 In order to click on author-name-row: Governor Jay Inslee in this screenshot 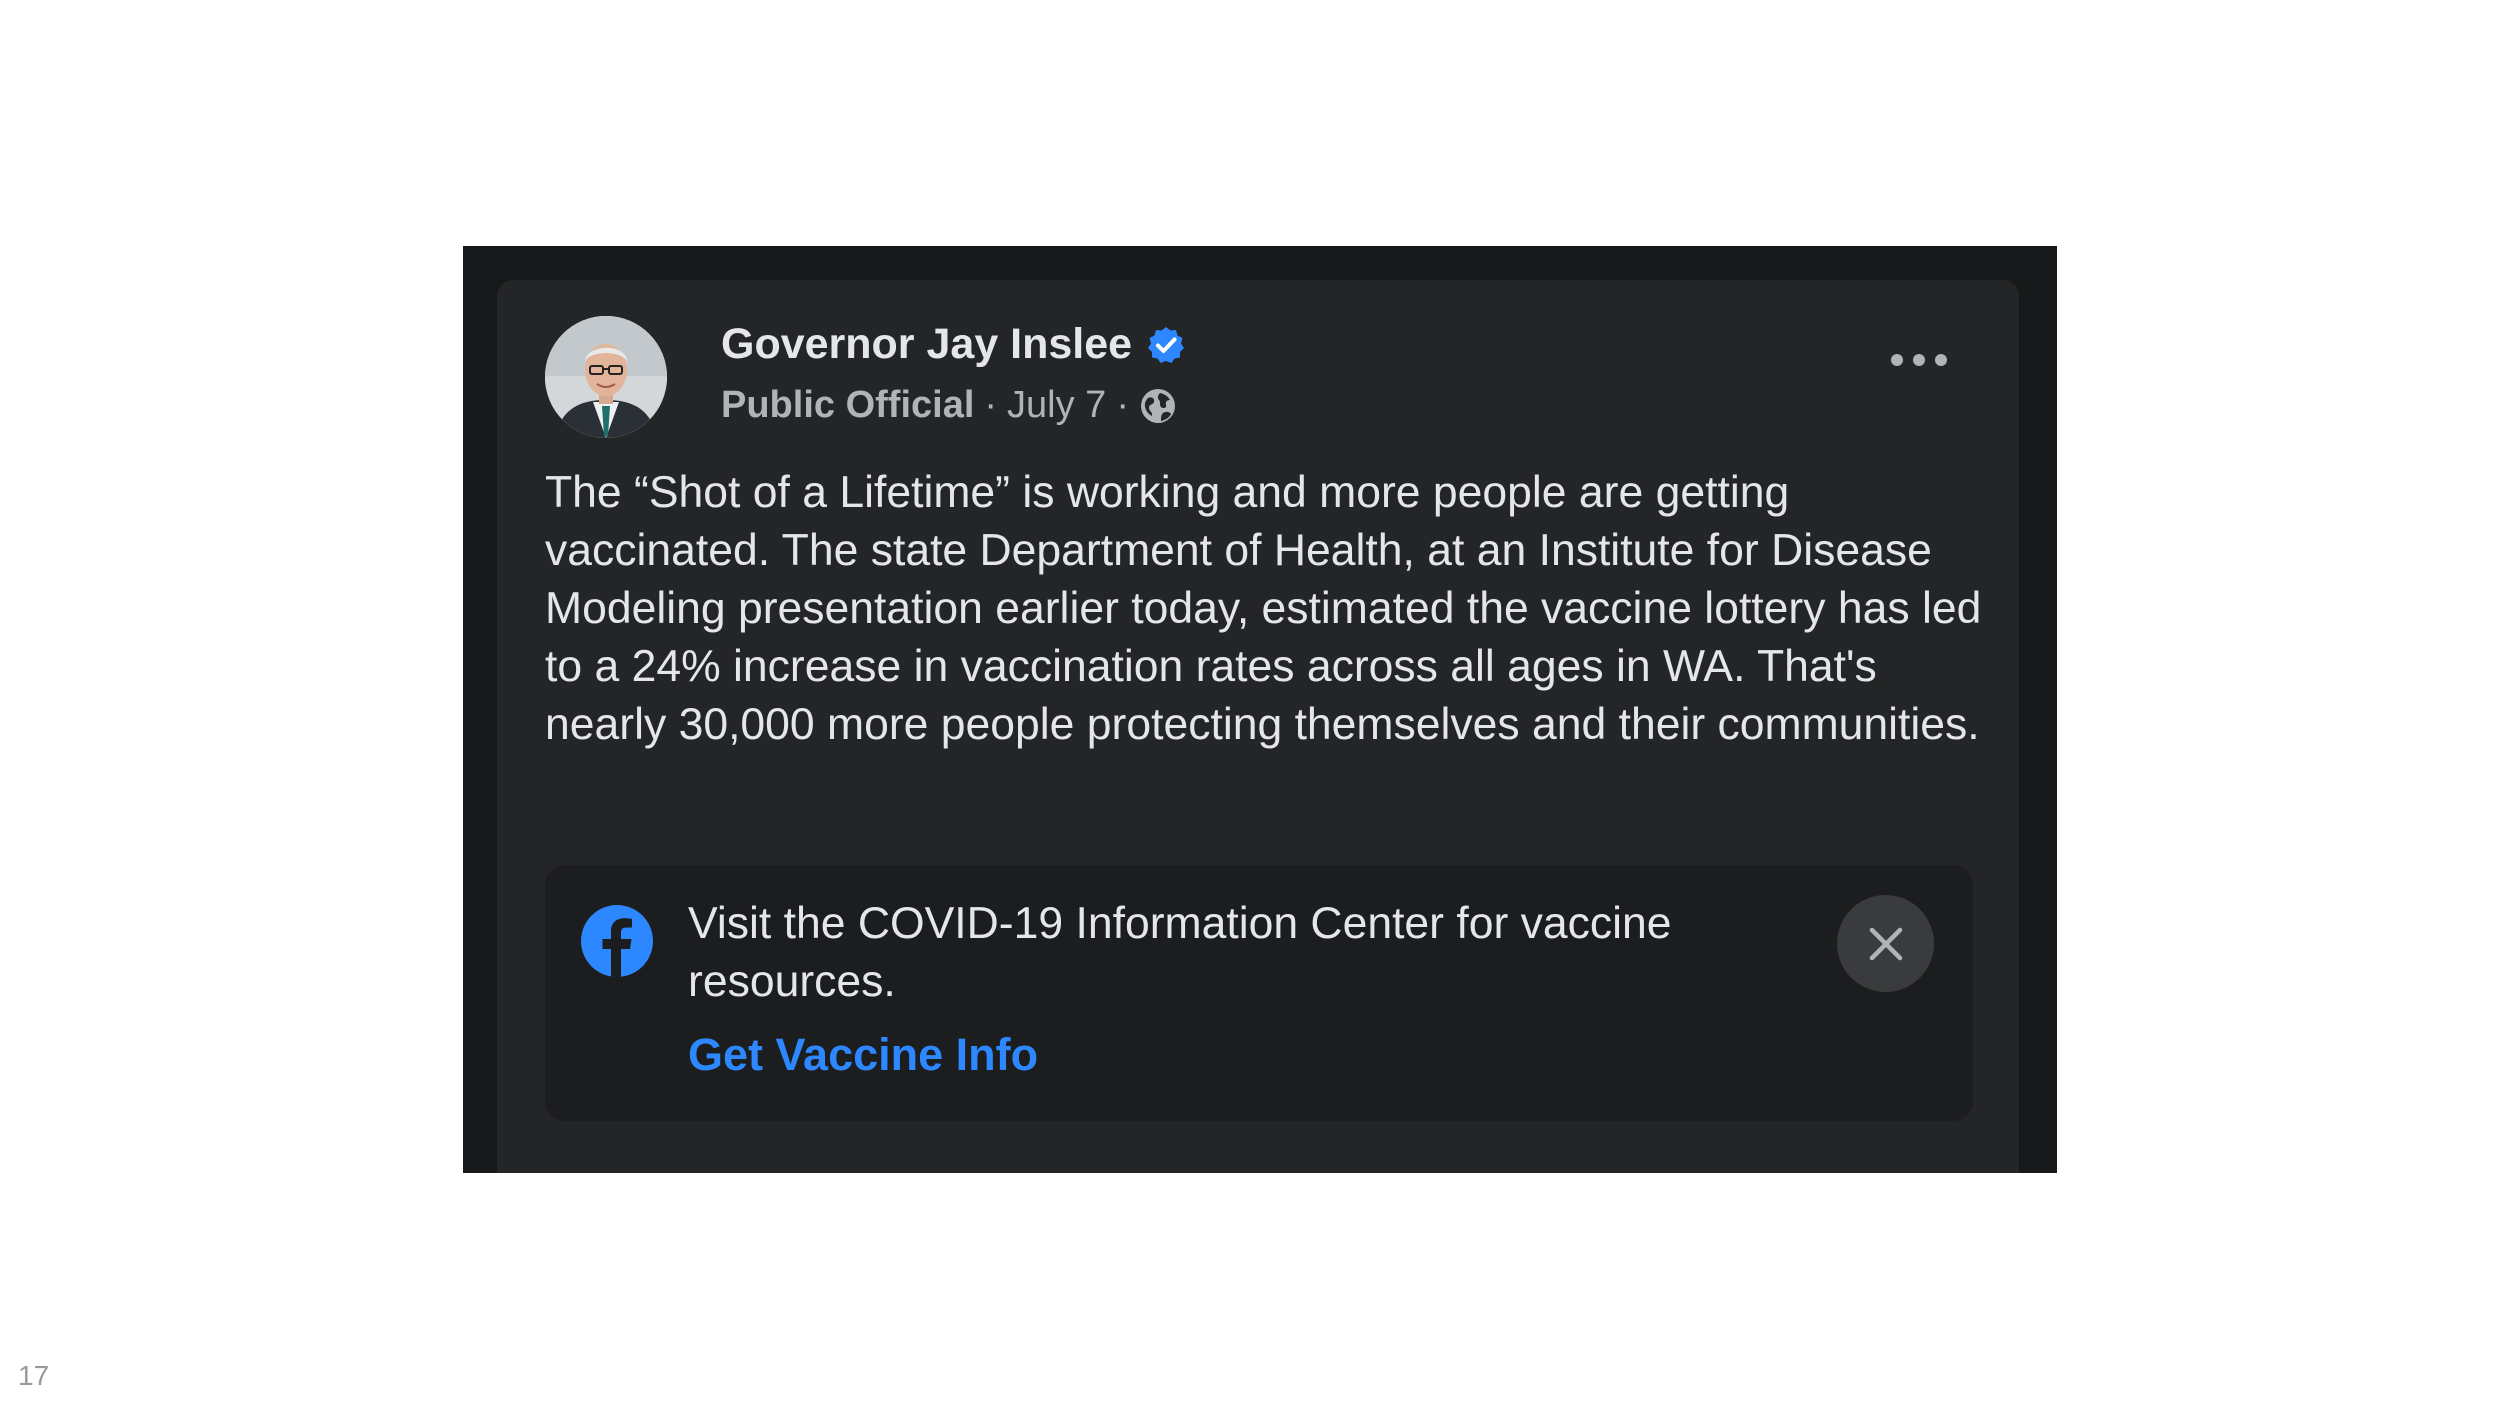, I will do `click(953, 344)`.